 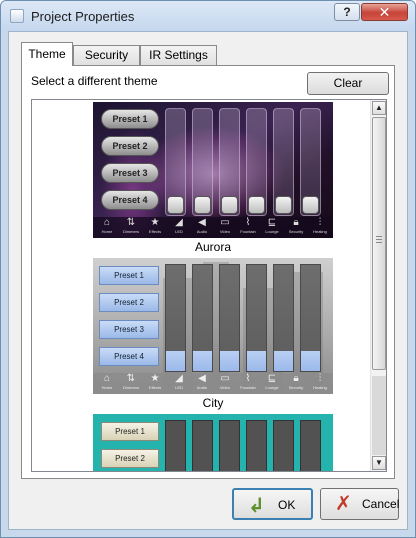 What do you see at coordinates (106, 55) in the screenshot?
I see `tab-security: Security` at bounding box center [106, 55].